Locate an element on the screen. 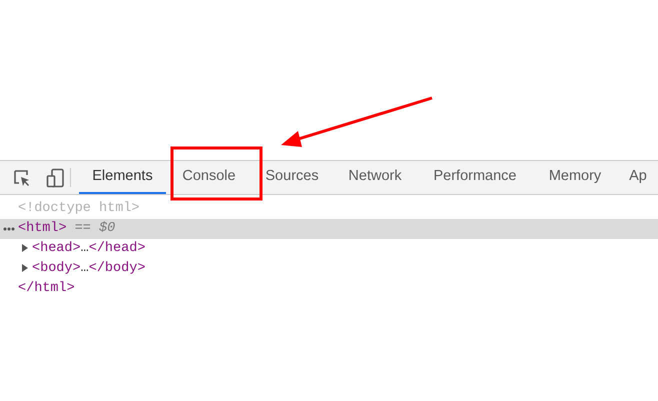  element-tag: </html> is located at coordinates (46, 289).